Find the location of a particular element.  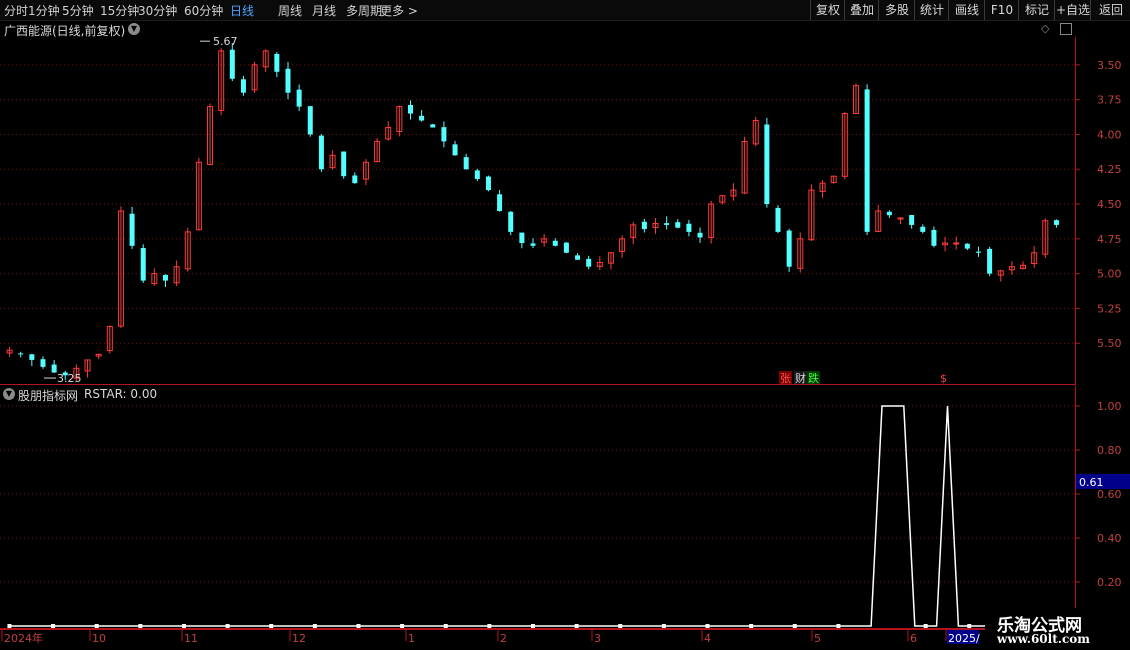

main-panel-header: 广西能源(日线,前复权) ▼ ◇ is located at coordinates (537, 29).